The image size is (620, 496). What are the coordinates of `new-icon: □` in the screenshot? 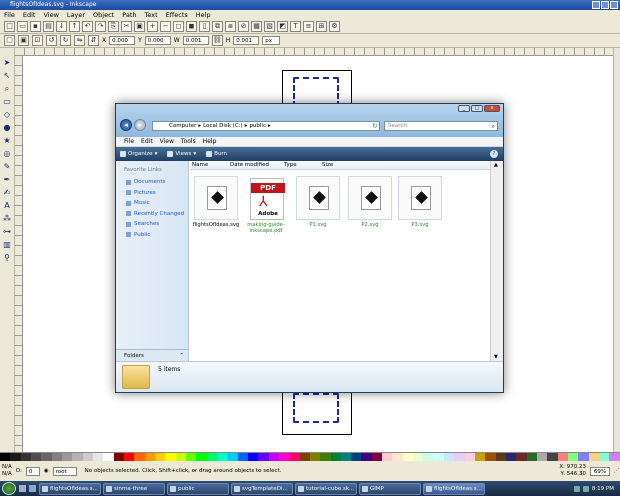 It's located at (9, 26).